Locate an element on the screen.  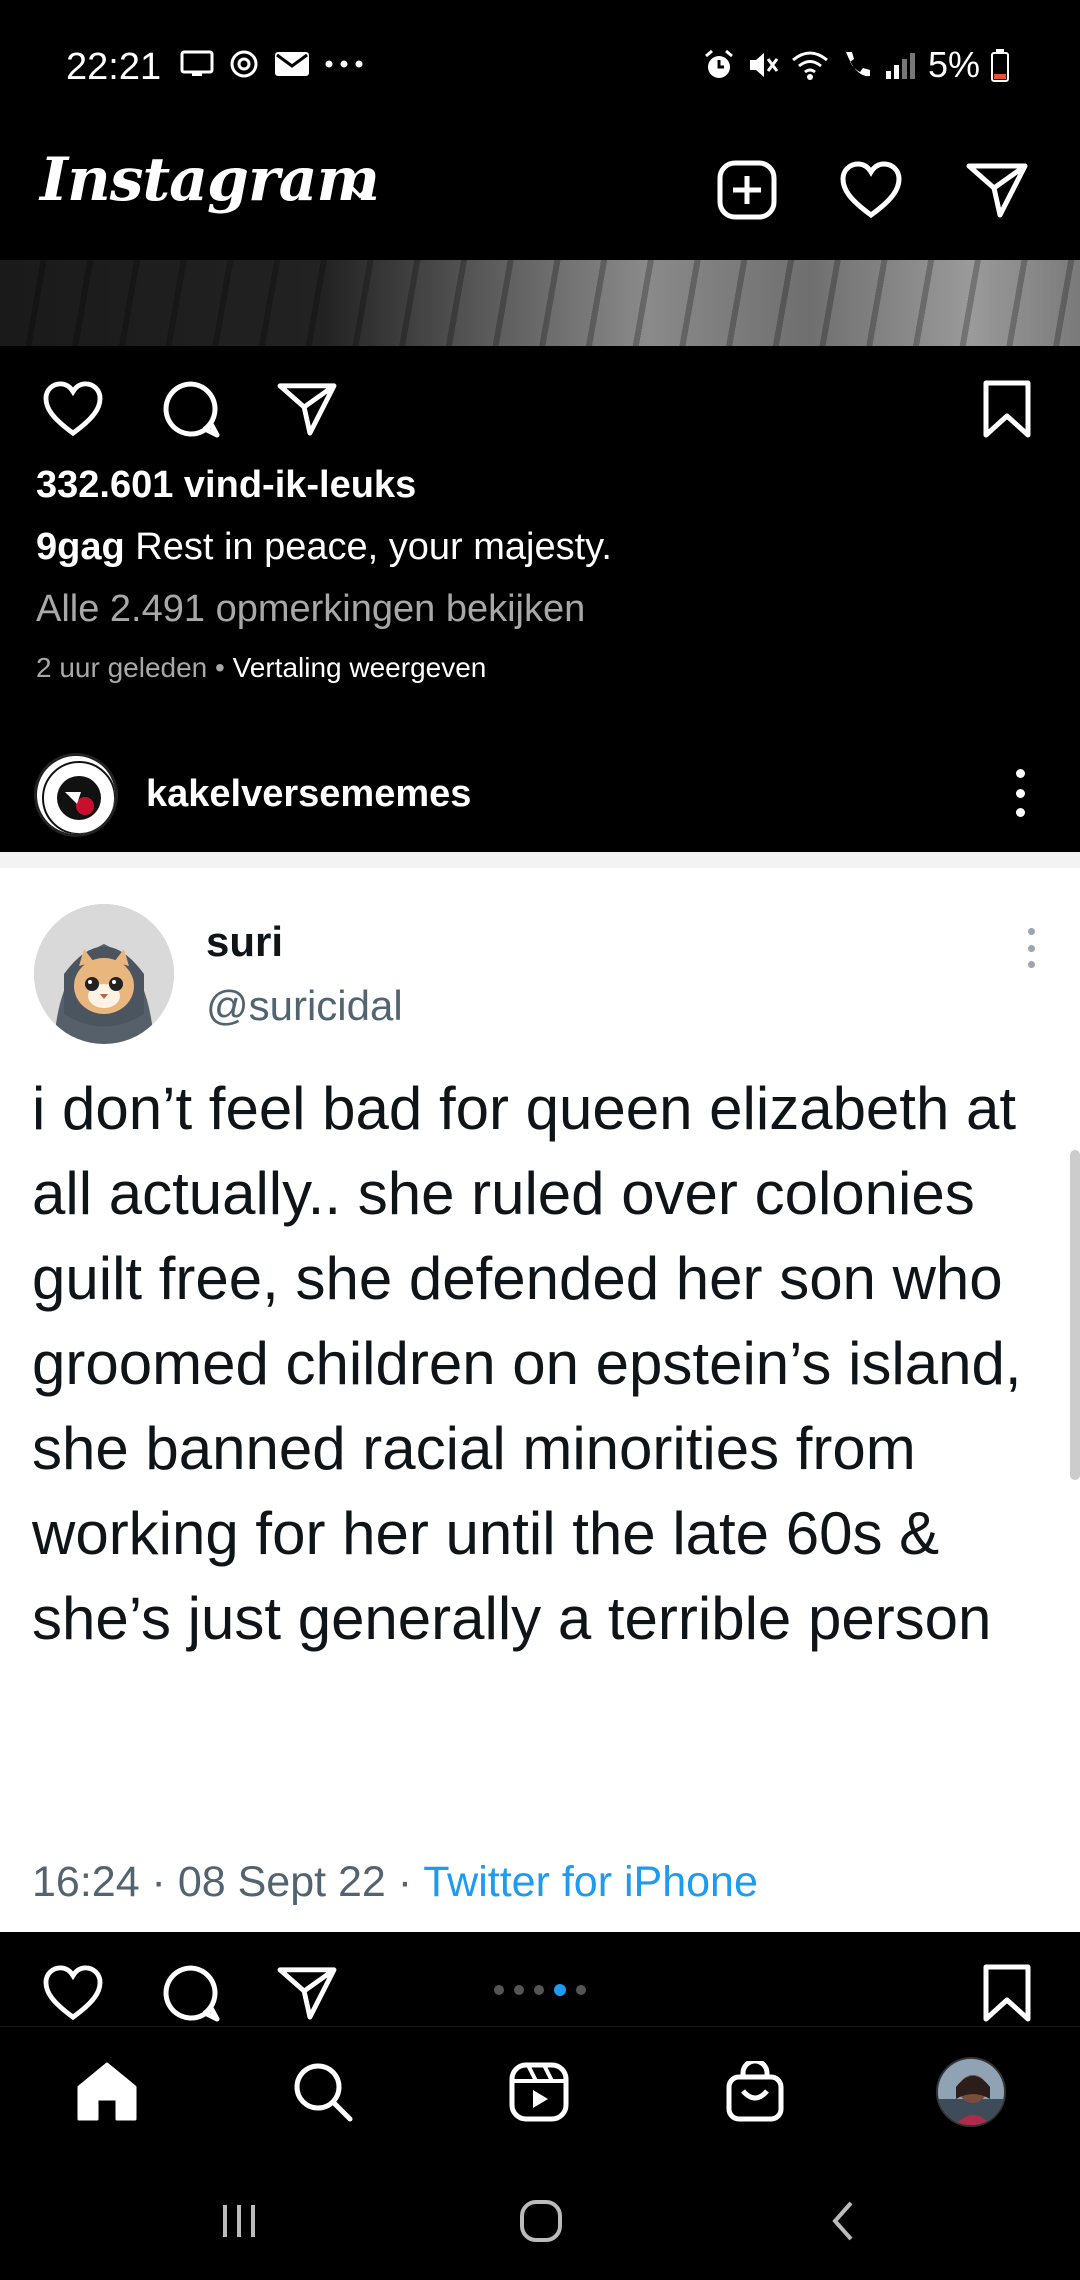
reels-icon is located at coordinates (539, 2092).